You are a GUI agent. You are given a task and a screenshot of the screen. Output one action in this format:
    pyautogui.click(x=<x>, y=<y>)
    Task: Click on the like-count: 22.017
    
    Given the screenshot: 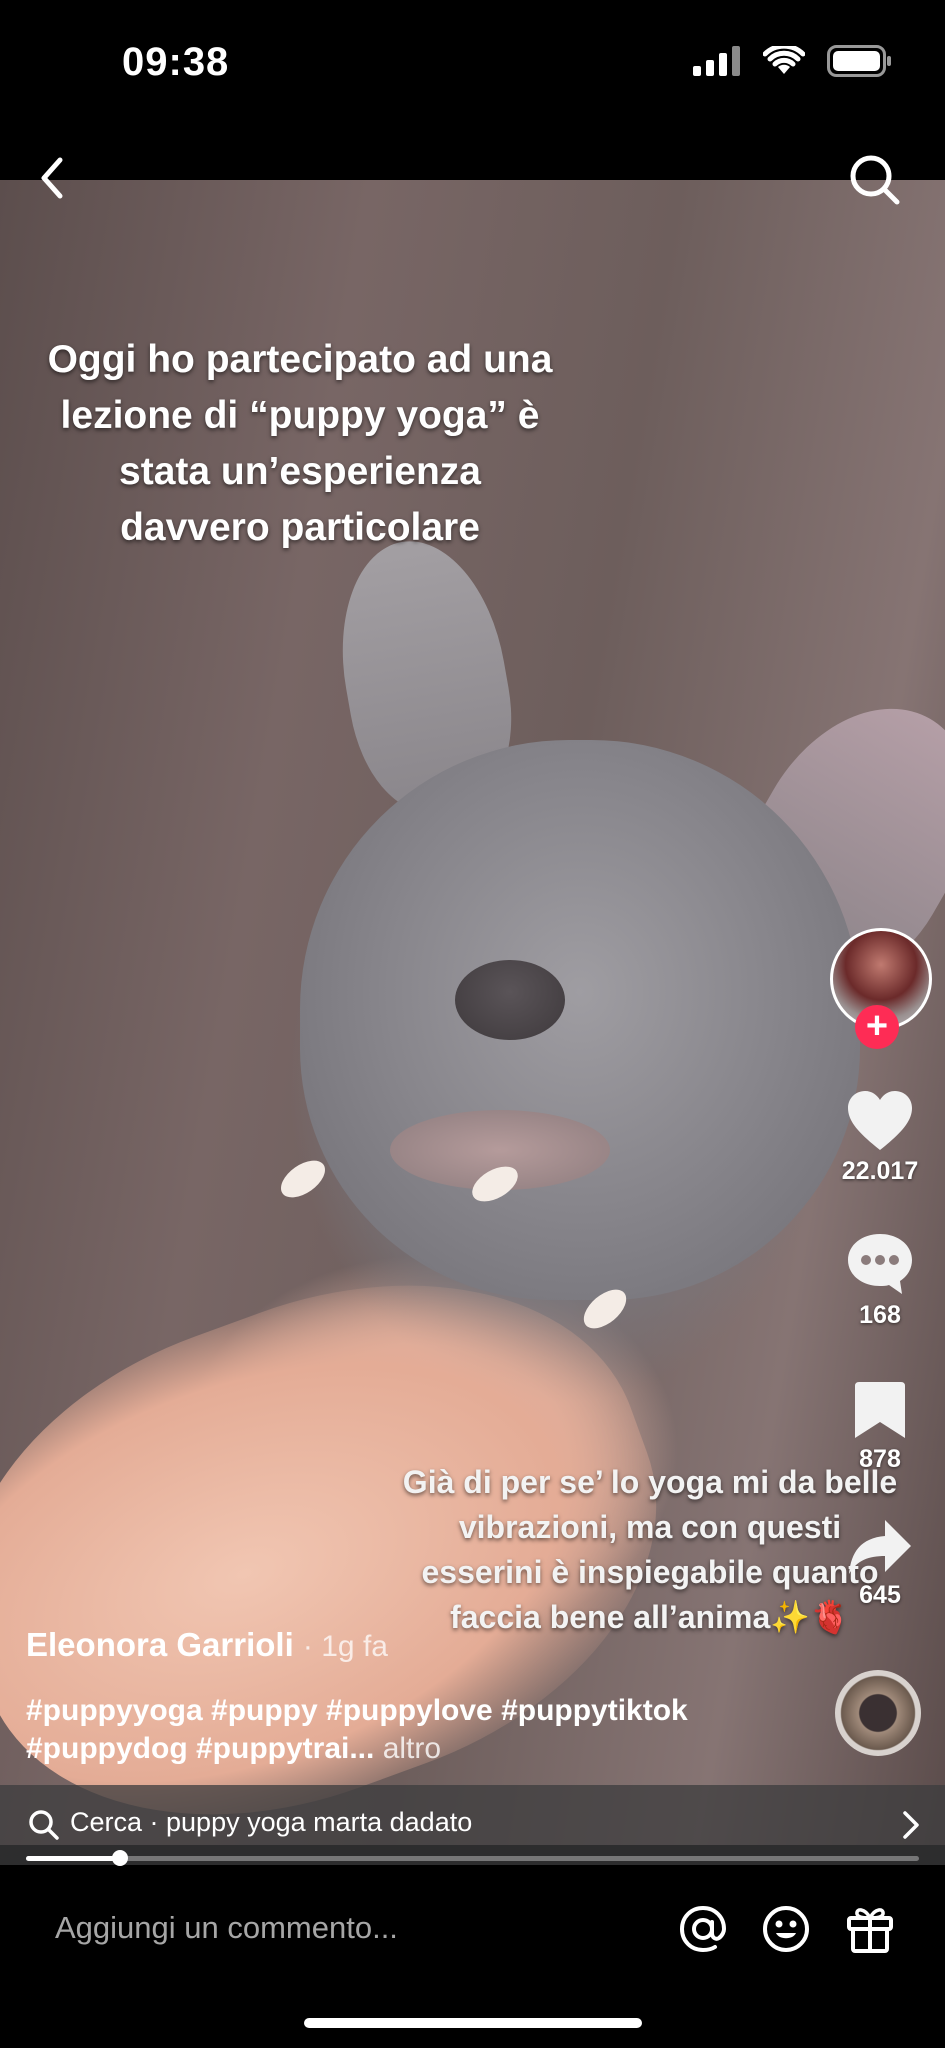 What is the action you would take?
    pyautogui.click(x=880, y=1171)
    